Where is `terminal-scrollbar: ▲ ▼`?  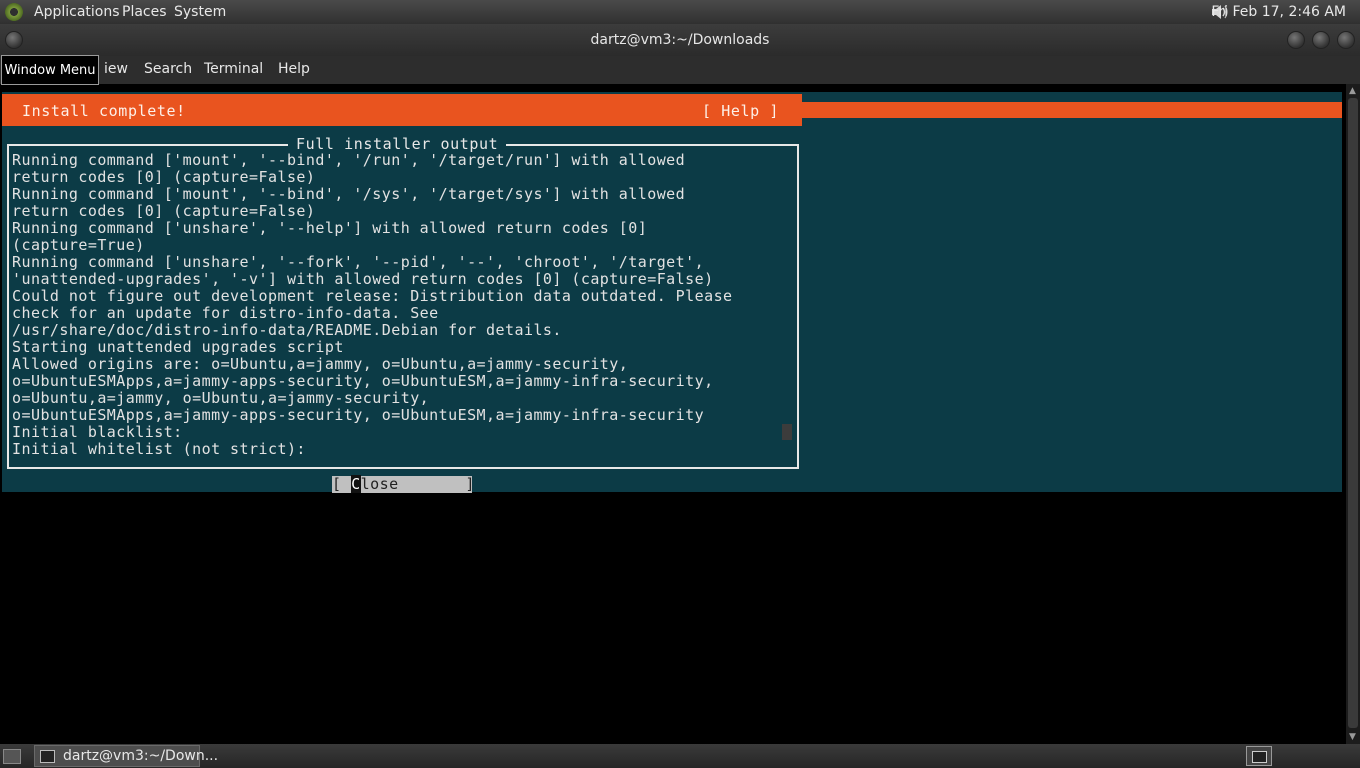 terminal-scrollbar: ▲ ▼ is located at coordinates (1353, 414).